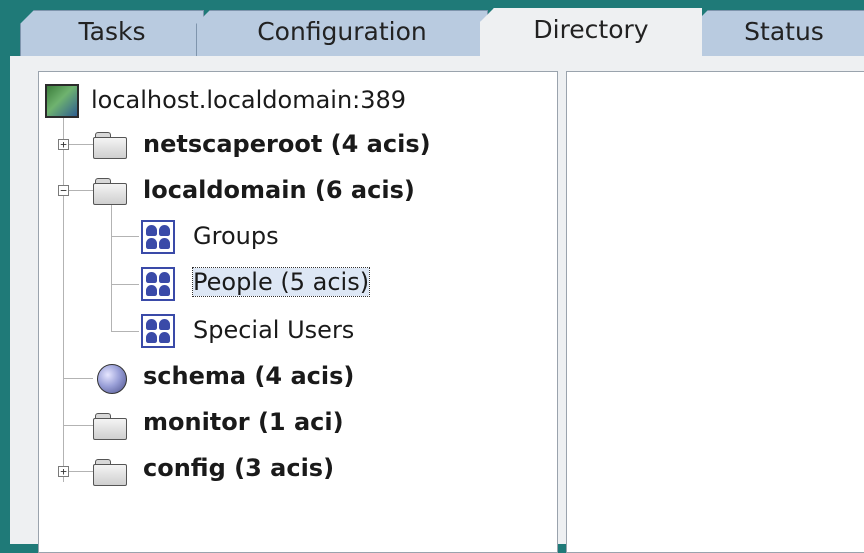  I want to click on tree-node-people: People (5 acis), so click(281, 282).